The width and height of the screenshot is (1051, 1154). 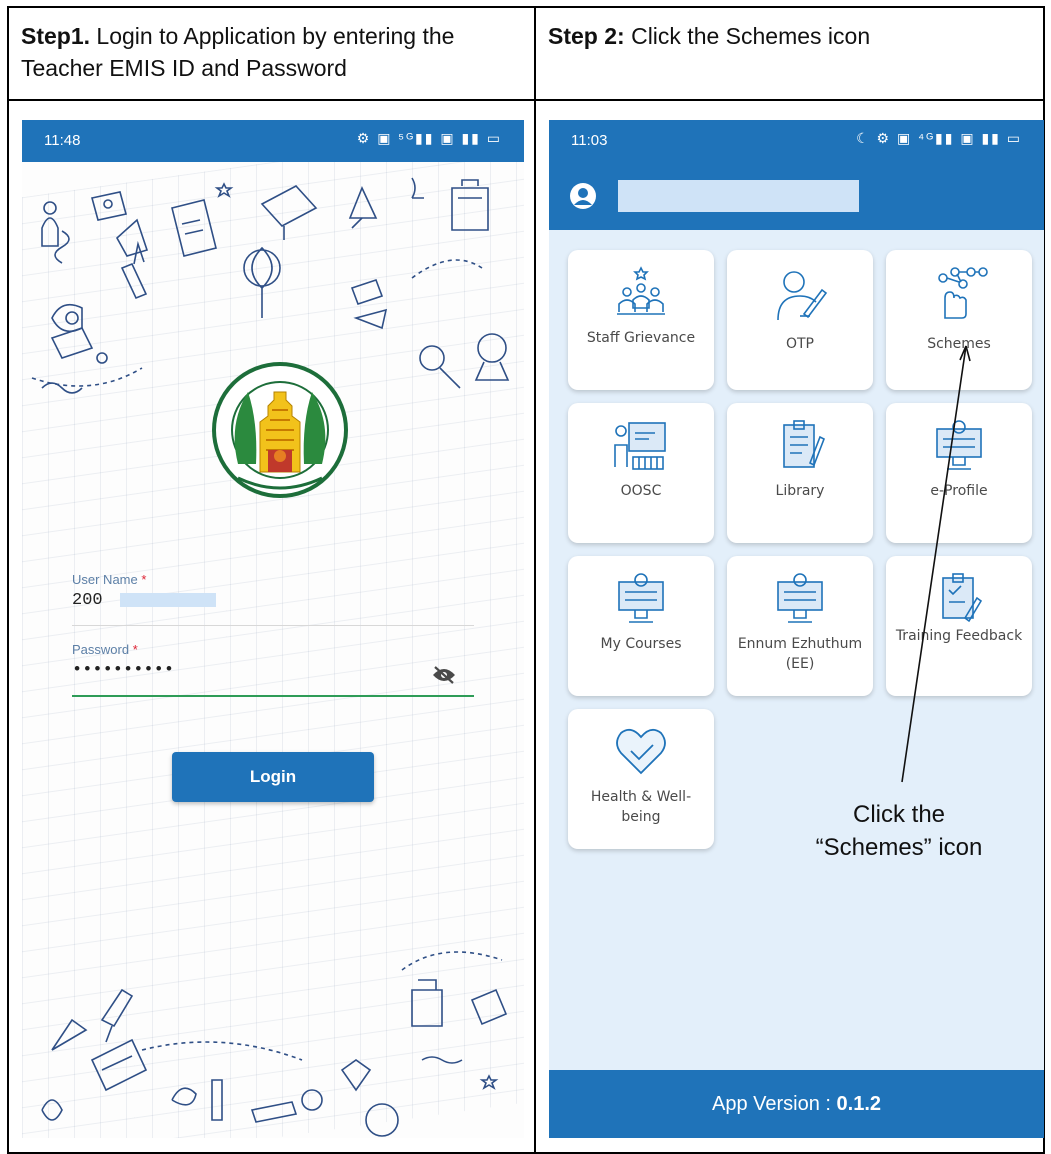 What do you see at coordinates (641, 807) in the screenshot?
I see `tile-label: Health & Well-being` at bounding box center [641, 807].